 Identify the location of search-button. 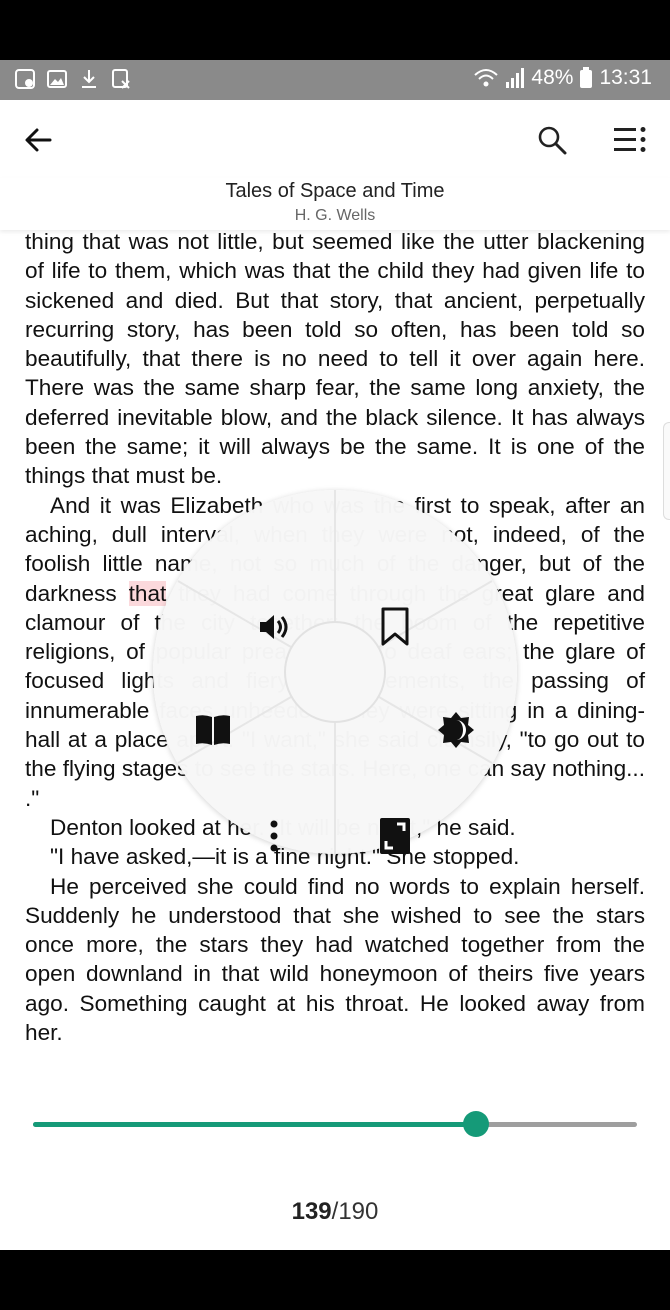
(552, 140).